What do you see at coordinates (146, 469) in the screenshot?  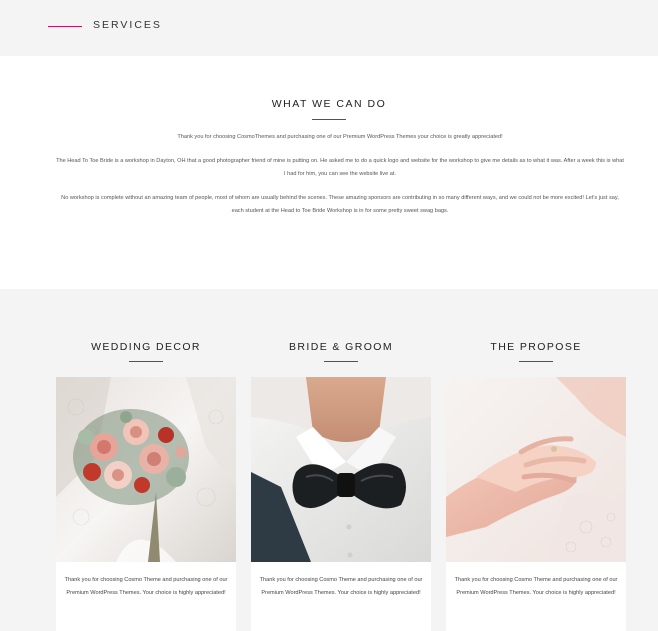 I see `wedding-bouquet-image` at bounding box center [146, 469].